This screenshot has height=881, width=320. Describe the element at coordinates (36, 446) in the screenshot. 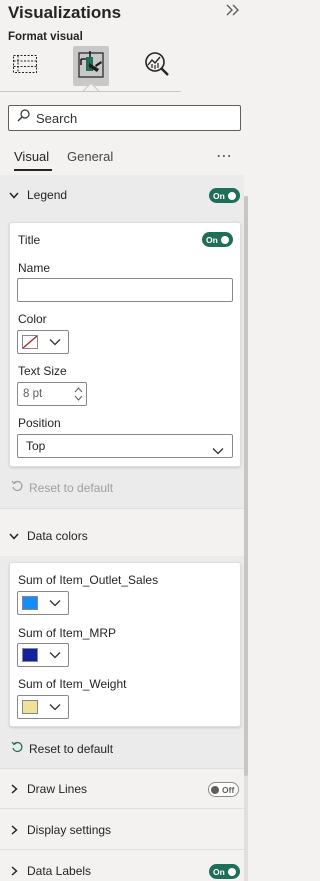

I see `position-value: Top` at that location.